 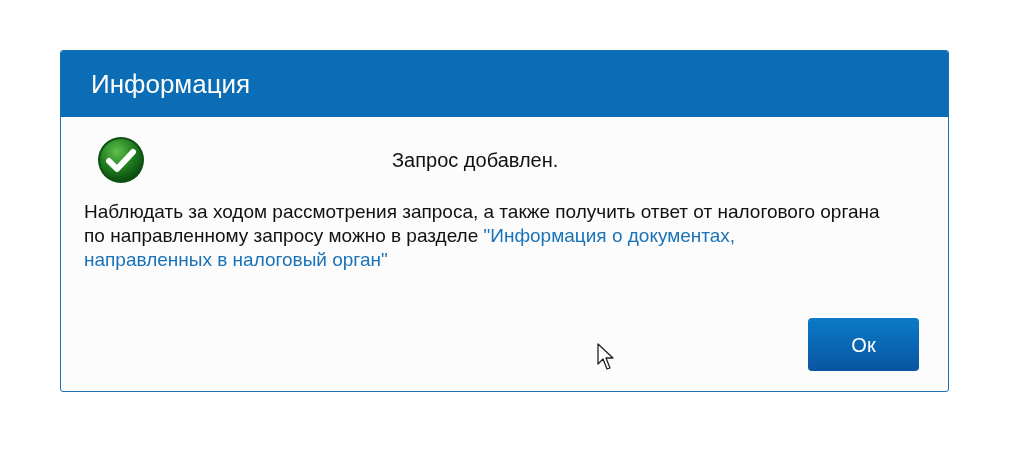 What do you see at coordinates (482, 236) in the screenshot?
I see `info-text: Наблюдать за ходом рассмотрения запроса, а также получить ответ от налогового органа по направленному запросу можно в разделе "Информация о документах, направленных в налоговый орган"` at bounding box center [482, 236].